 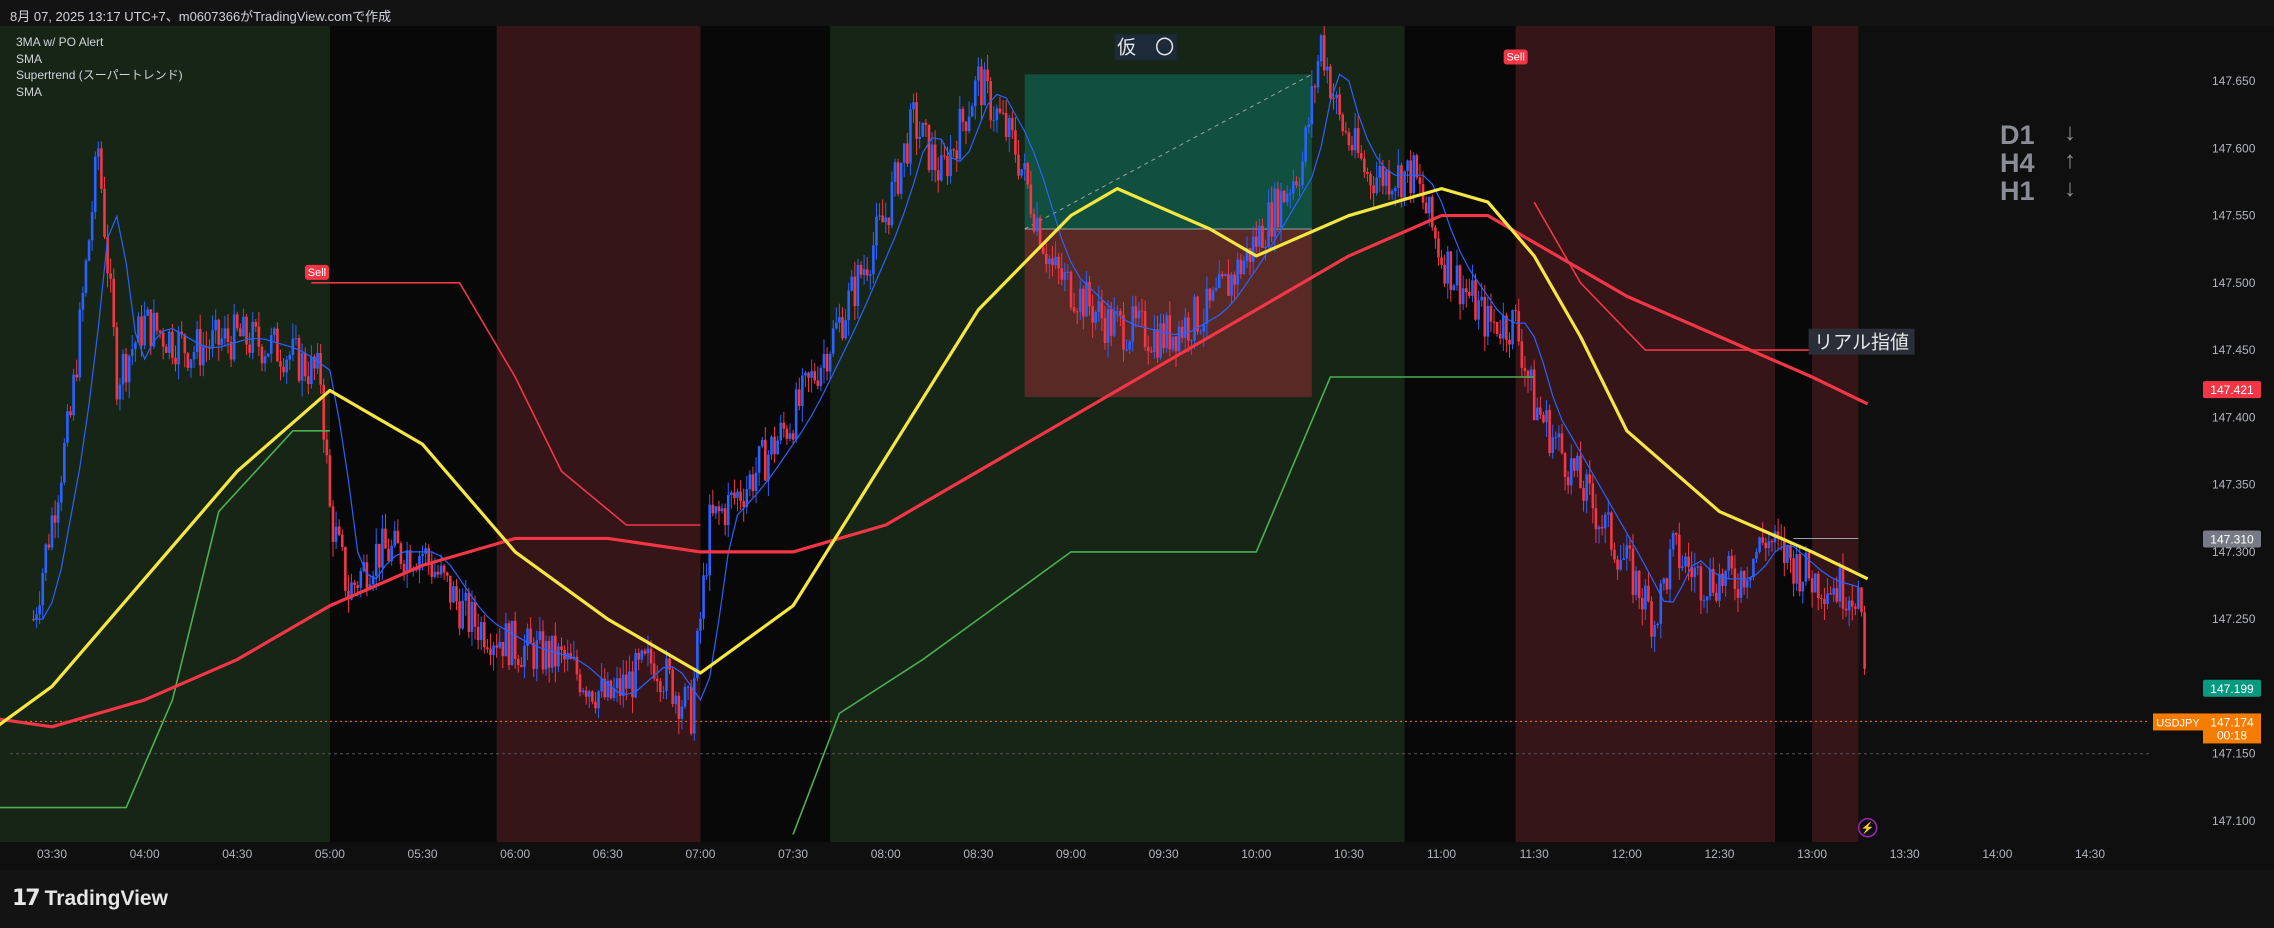 I want to click on x-tick-label: 10:00, so click(x=1256, y=854).